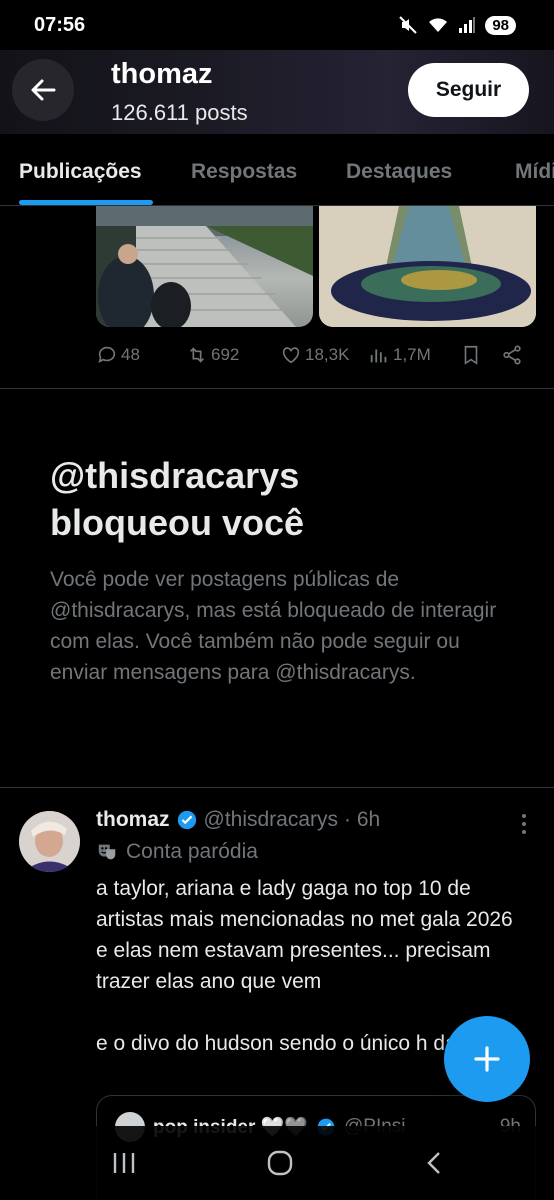 This screenshot has height=1200, width=554. I want to click on media-image-stairs, so click(204, 266).